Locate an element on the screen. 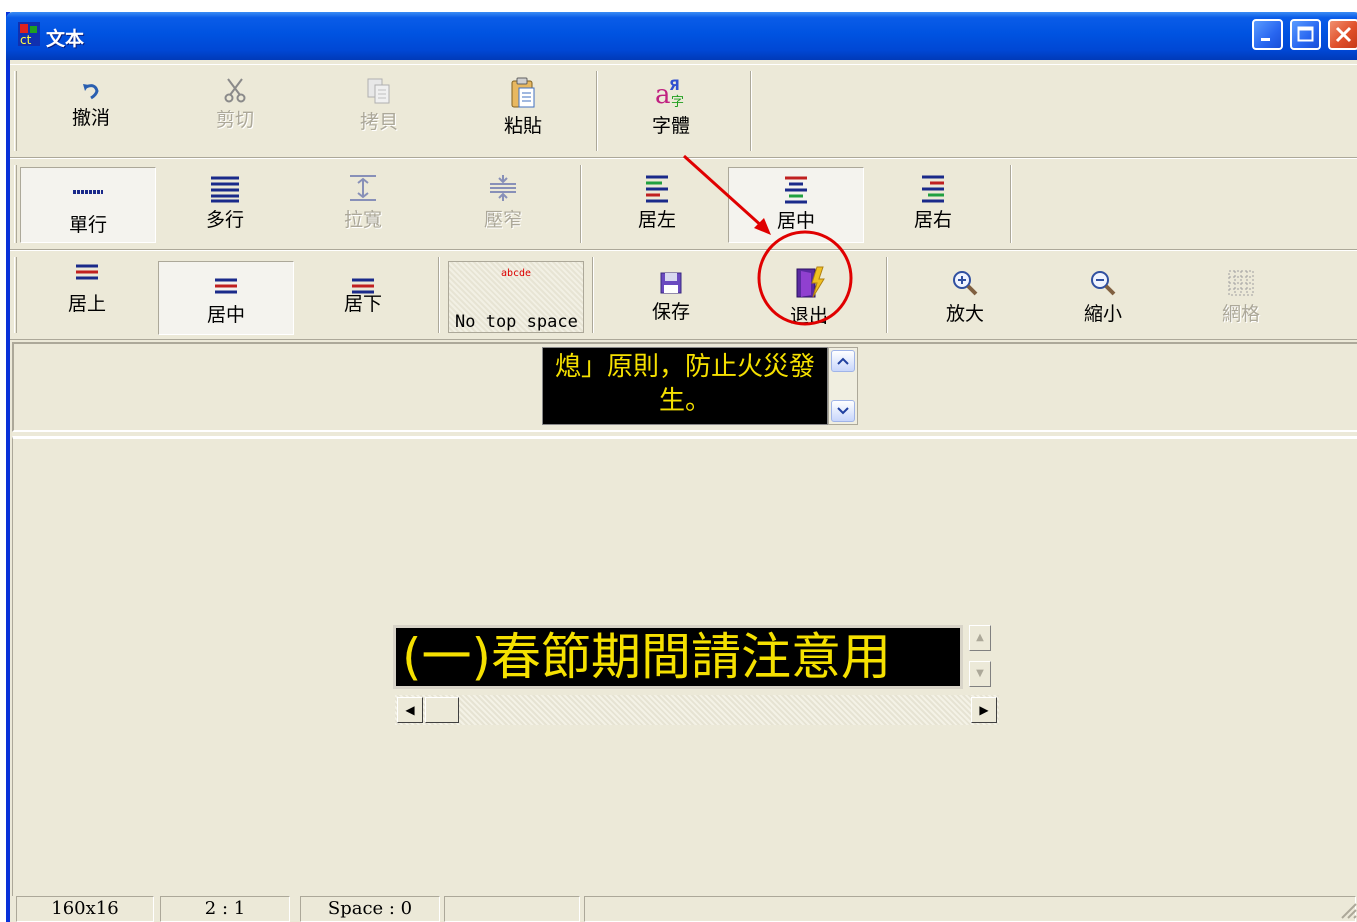  maximize-button is located at coordinates (1305, 34).